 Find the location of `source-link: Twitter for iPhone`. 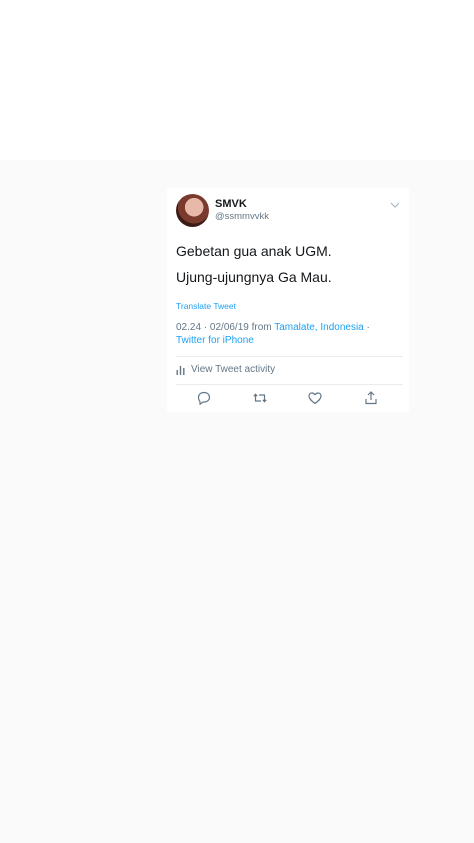

source-link: Twitter for iPhone is located at coordinates (215, 340).